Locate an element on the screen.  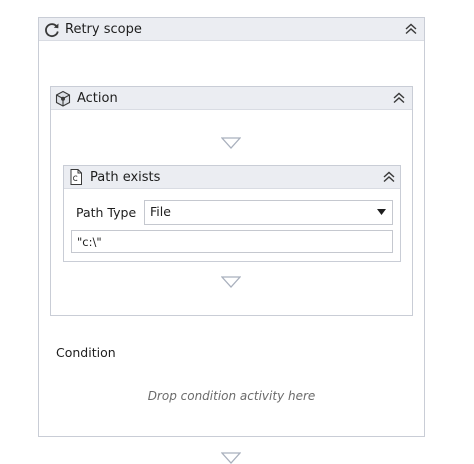
condition-drop-zone: Drop condition activity here is located at coordinates (231, 398).